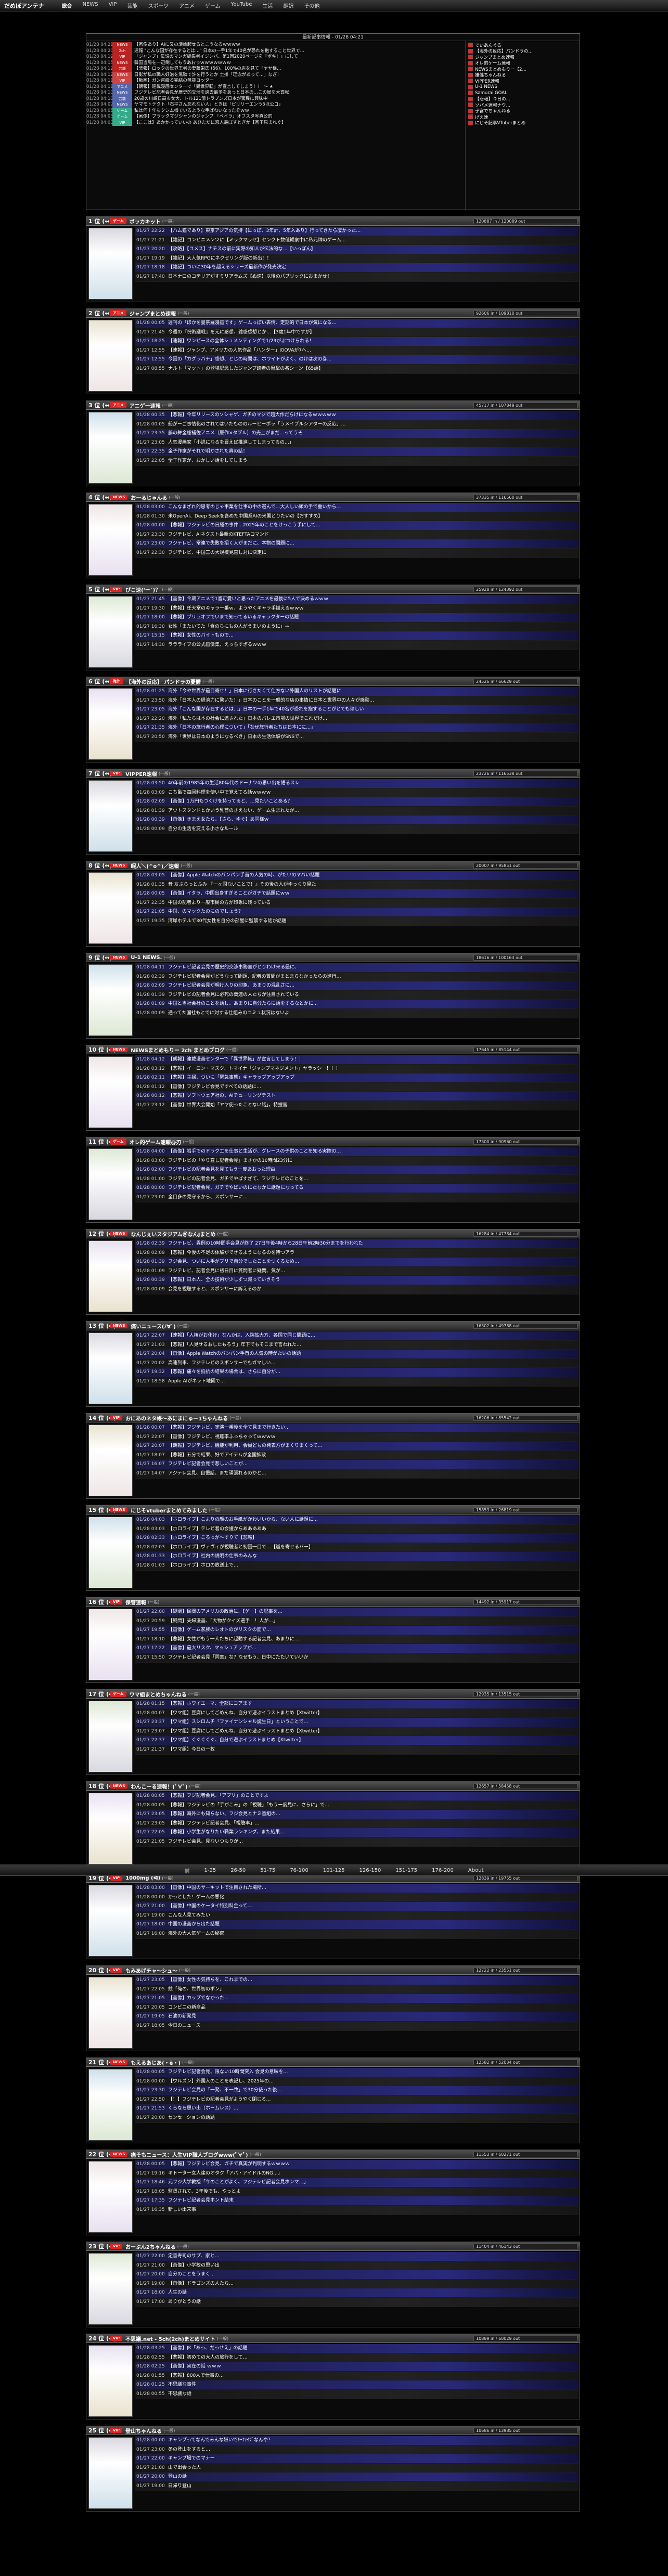 The height and width of the screenshot is (2576, 668). Describe the element at coordinates (187, 6) in the screenshot. I see `nav-item-5: アニメ` at that location.